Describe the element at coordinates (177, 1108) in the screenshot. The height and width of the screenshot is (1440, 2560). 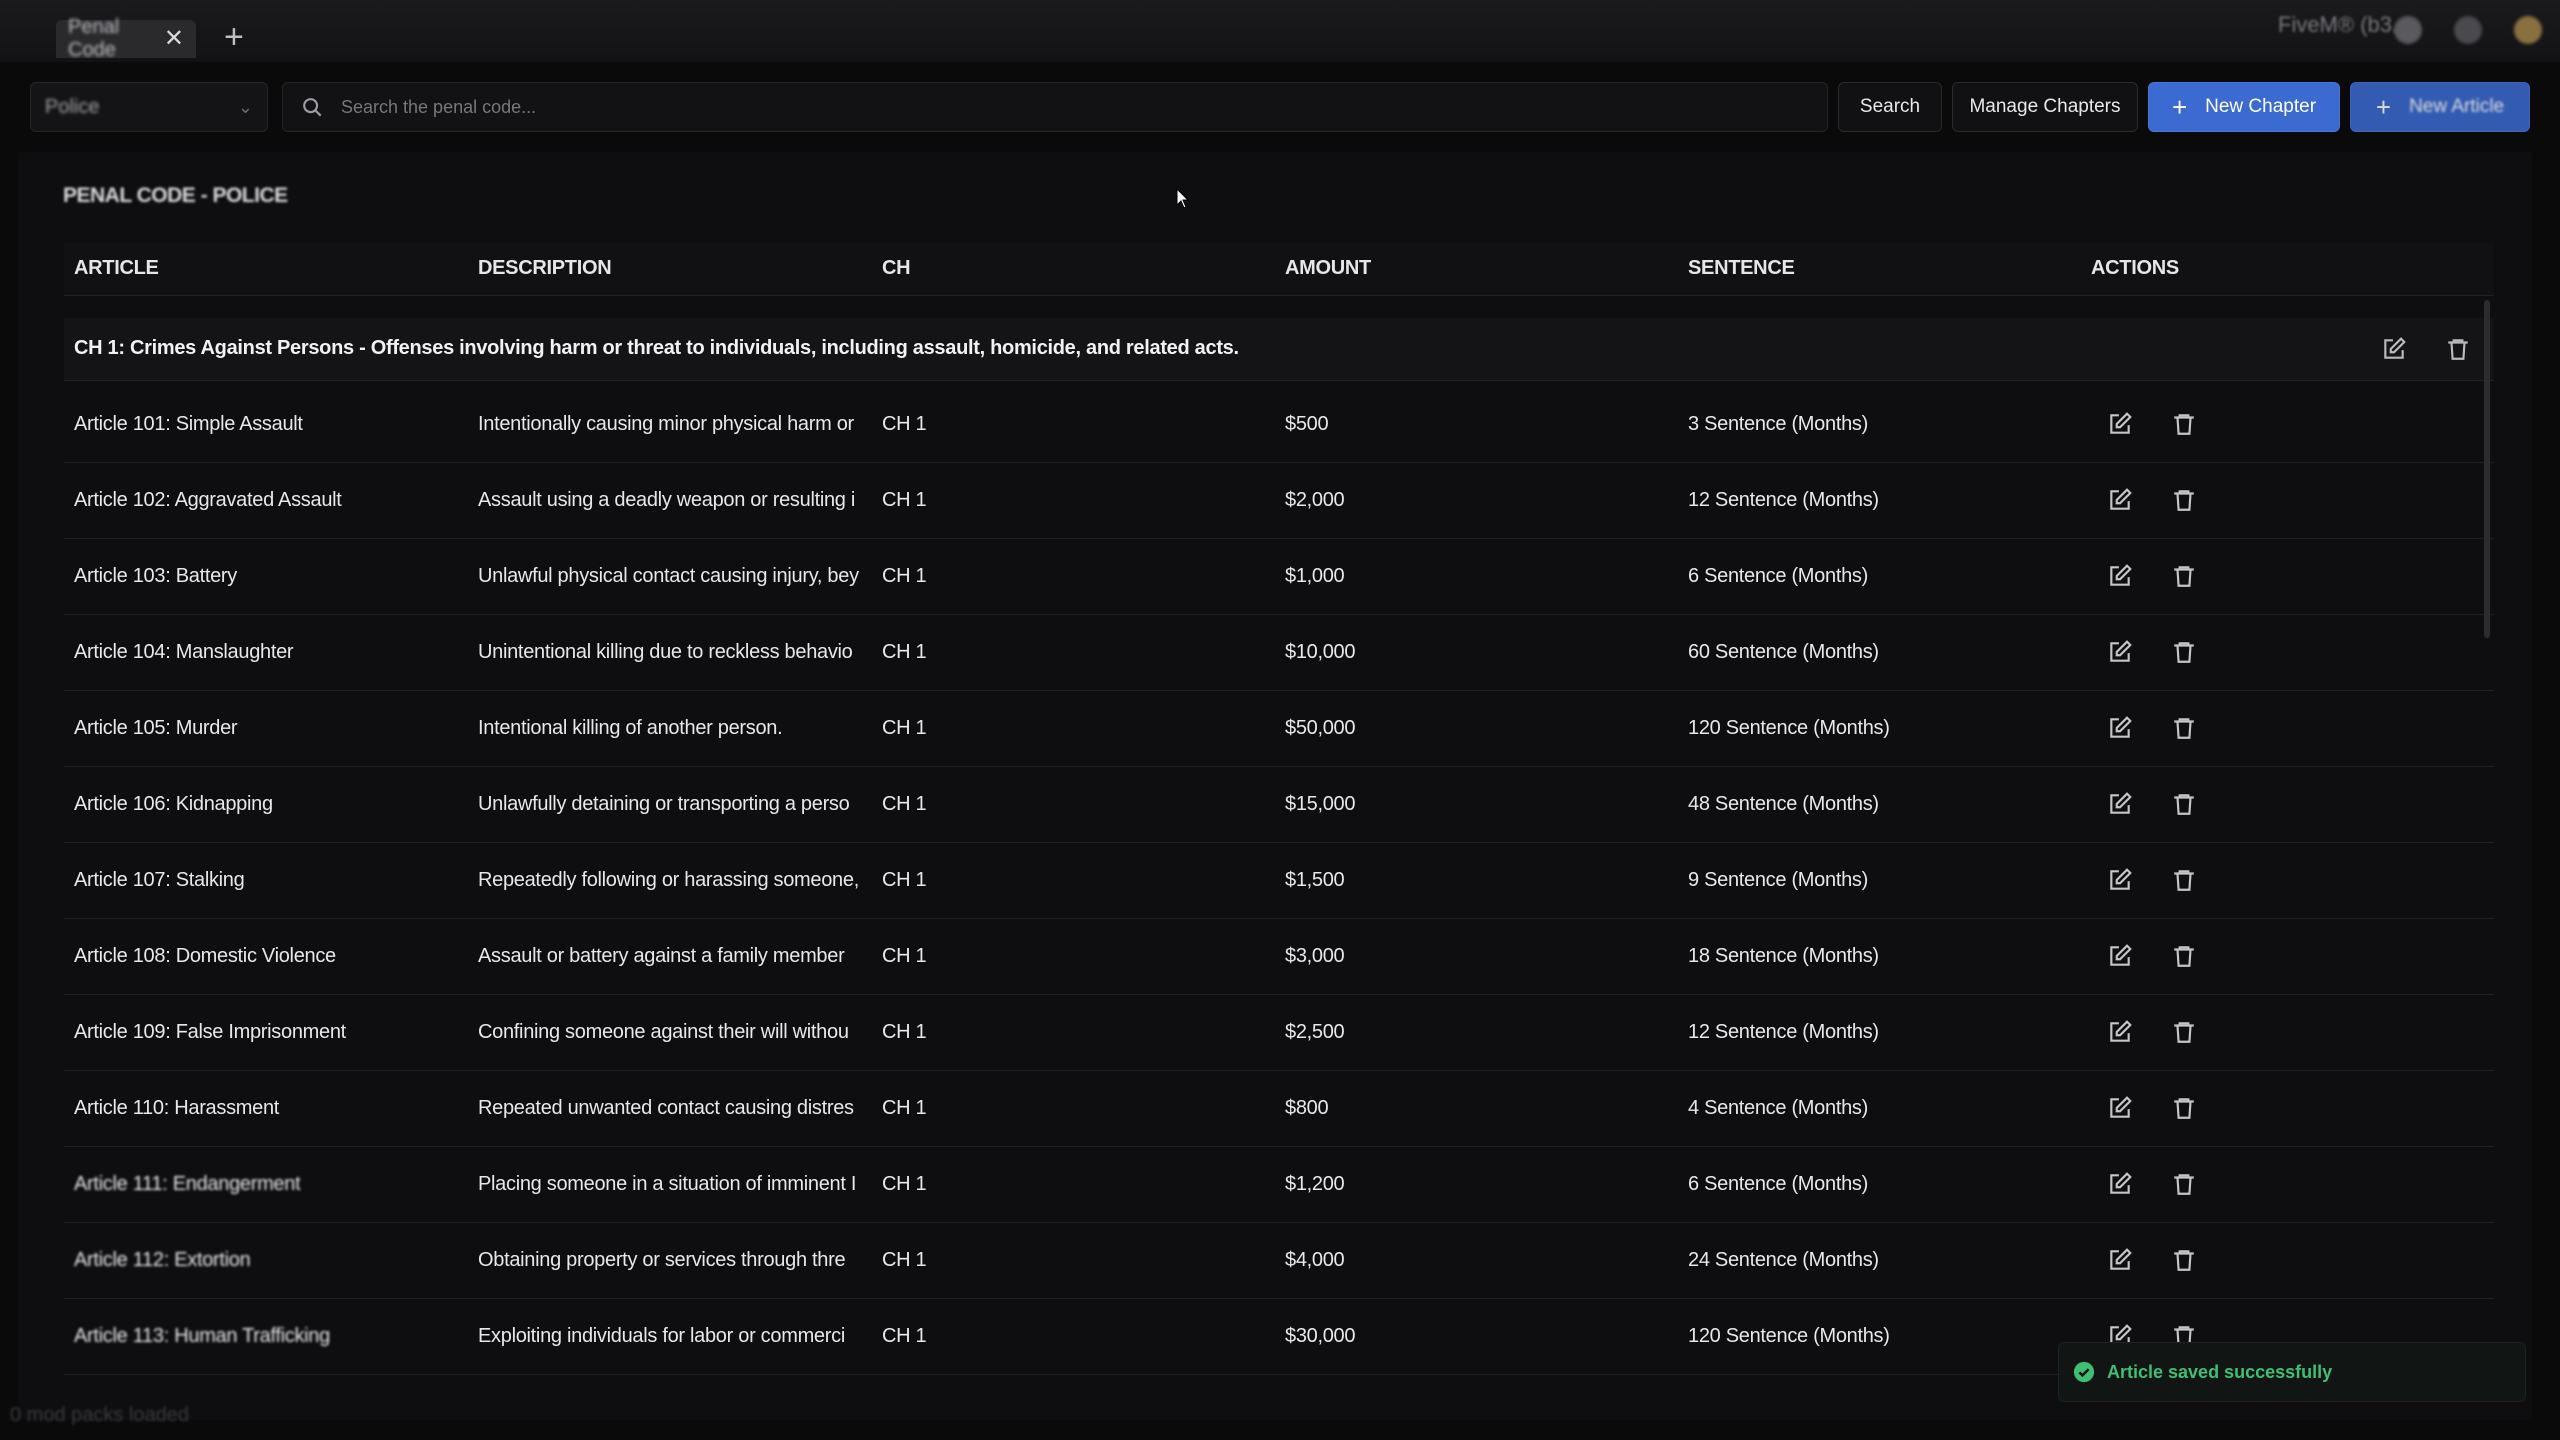
I see `article-name: Article 110: Harassment` at that location.